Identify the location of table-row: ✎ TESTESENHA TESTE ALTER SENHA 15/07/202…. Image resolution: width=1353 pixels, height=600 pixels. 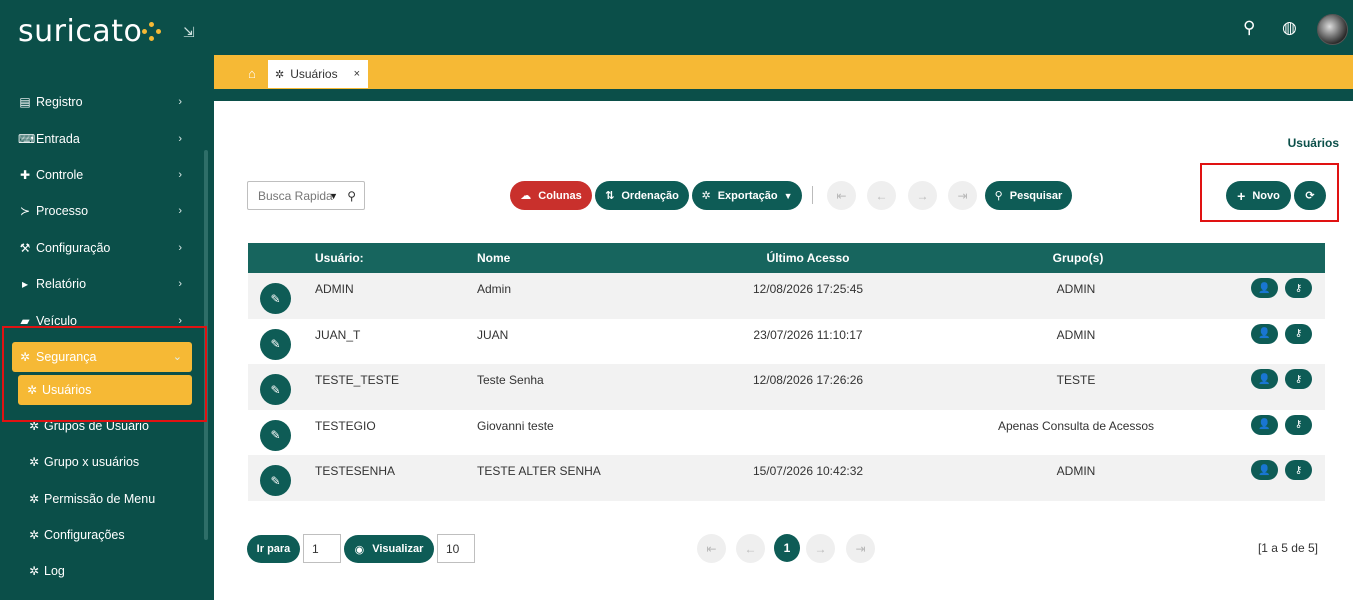
(786, 478).